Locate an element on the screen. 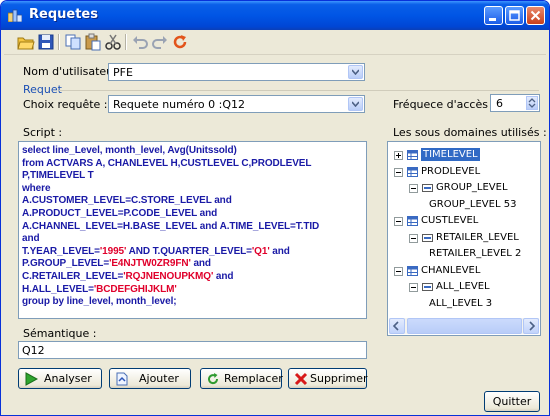  refresh-icon is located at coordinates (180, 42).